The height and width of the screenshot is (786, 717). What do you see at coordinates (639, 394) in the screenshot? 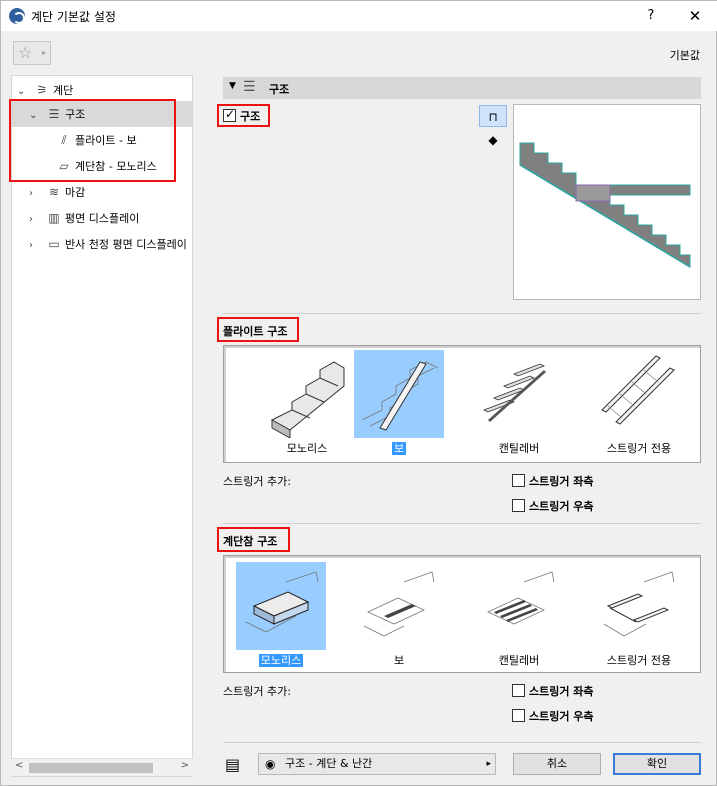
I see `stringer-only-stair-icon` at bounding box center [639, 394].